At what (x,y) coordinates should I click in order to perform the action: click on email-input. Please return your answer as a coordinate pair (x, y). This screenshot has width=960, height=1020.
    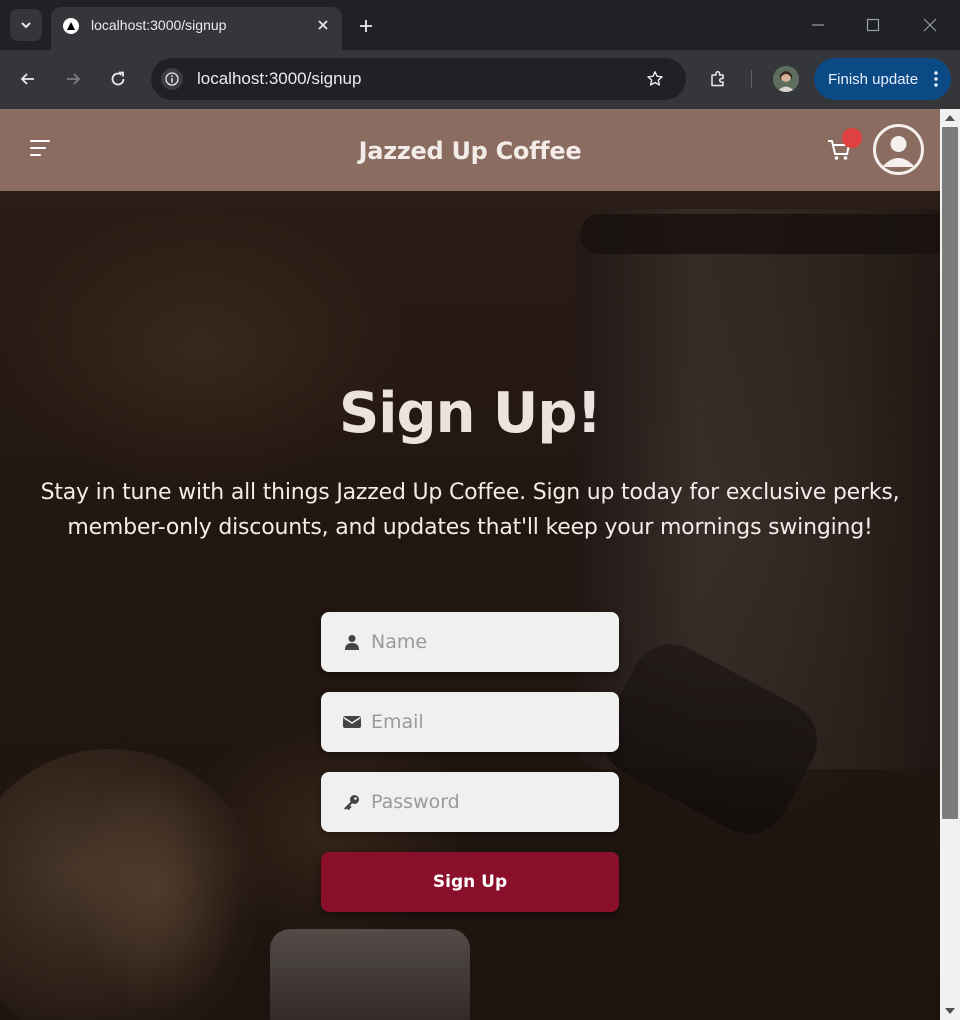
    Looking at the image, I should click on (489, 722).